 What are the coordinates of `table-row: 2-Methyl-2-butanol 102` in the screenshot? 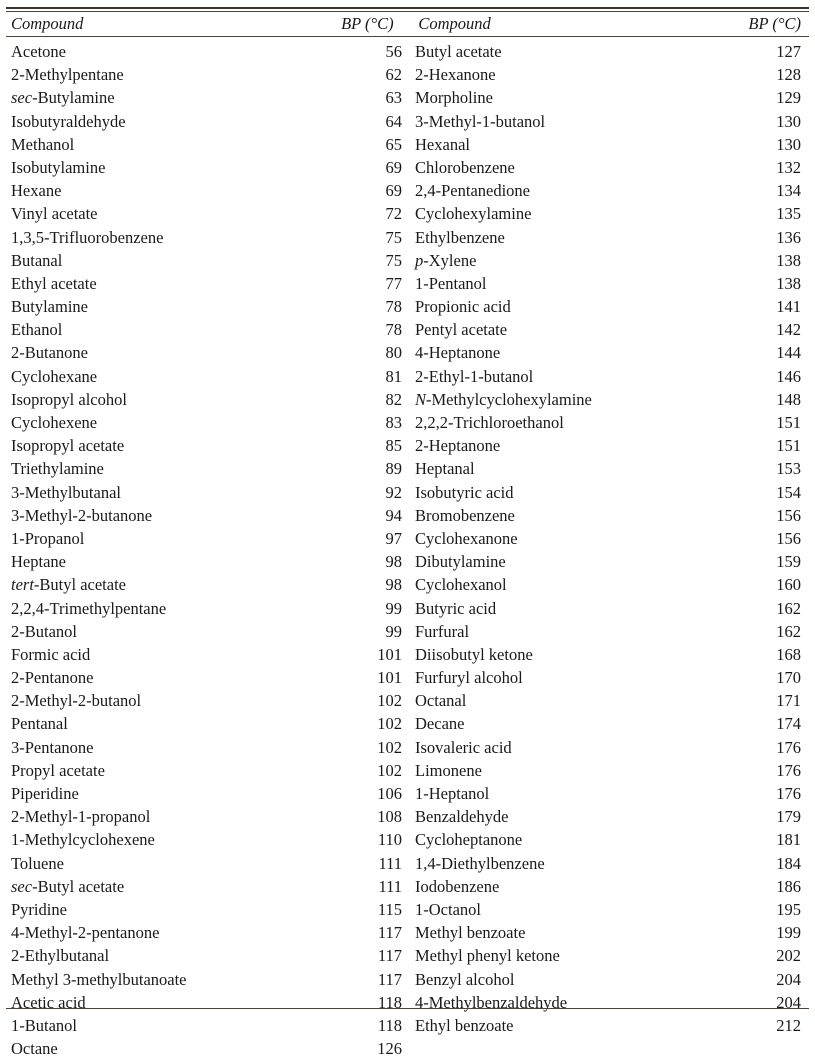 It's located at (208, 700).